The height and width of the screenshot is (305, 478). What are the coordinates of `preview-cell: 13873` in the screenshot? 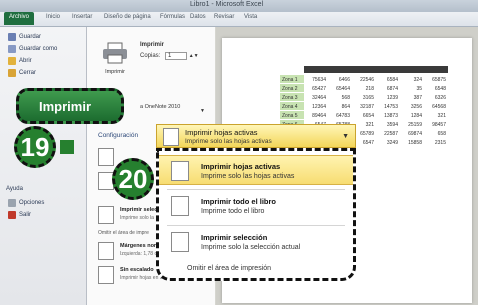 It's located at (391, 116).